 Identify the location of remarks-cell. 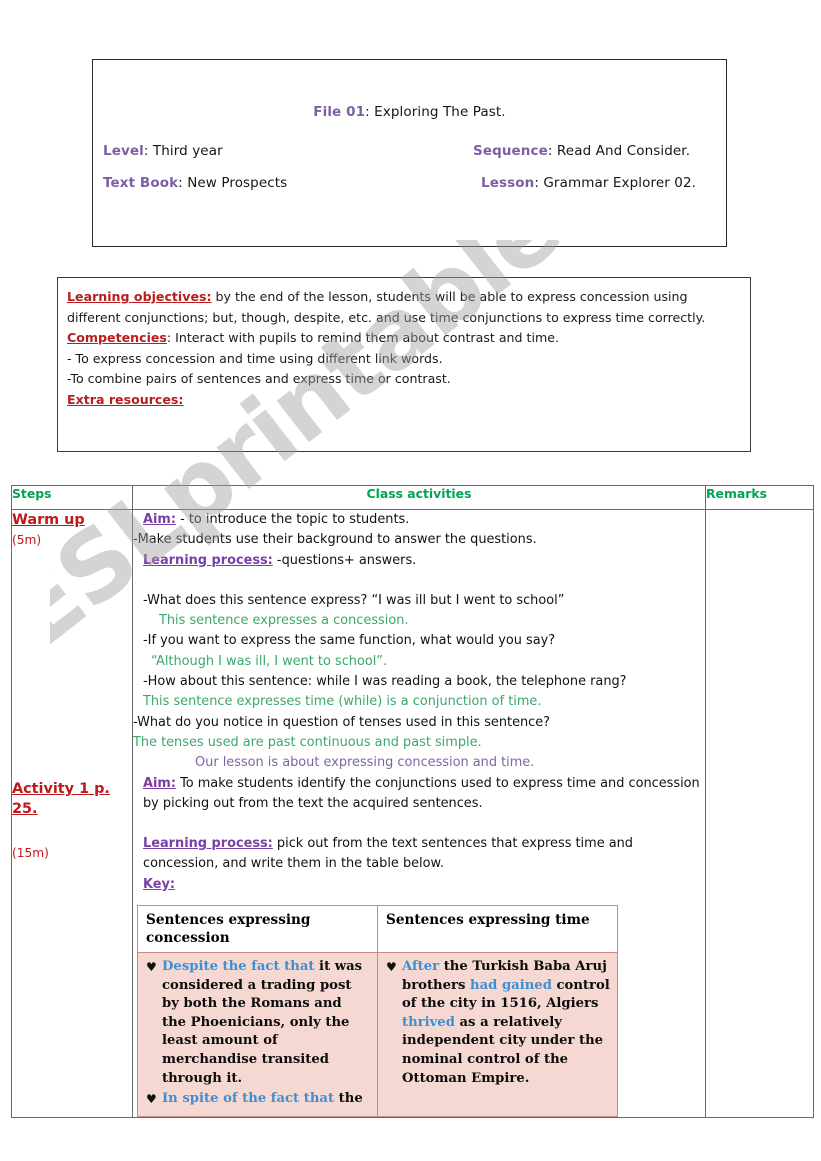
(759, 813).